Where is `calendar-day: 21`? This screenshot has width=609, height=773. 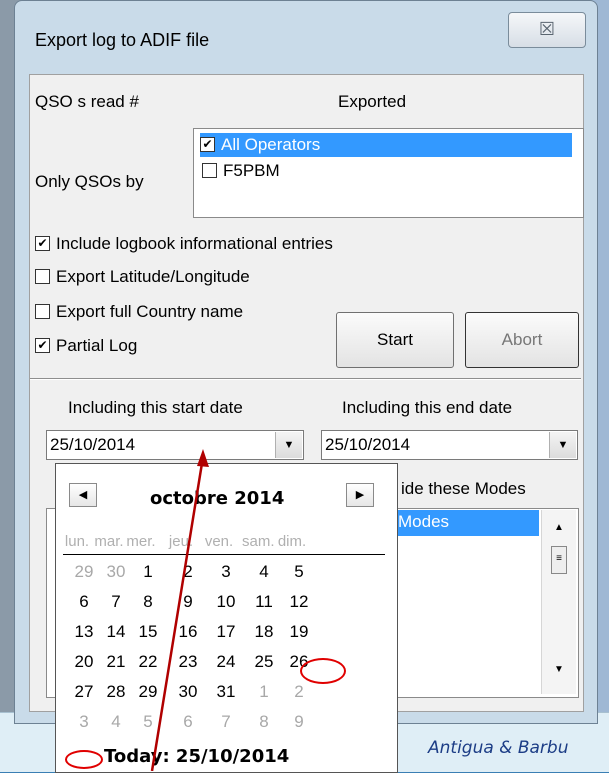 calendar-day: 21 is located at coordinates (116, 662).